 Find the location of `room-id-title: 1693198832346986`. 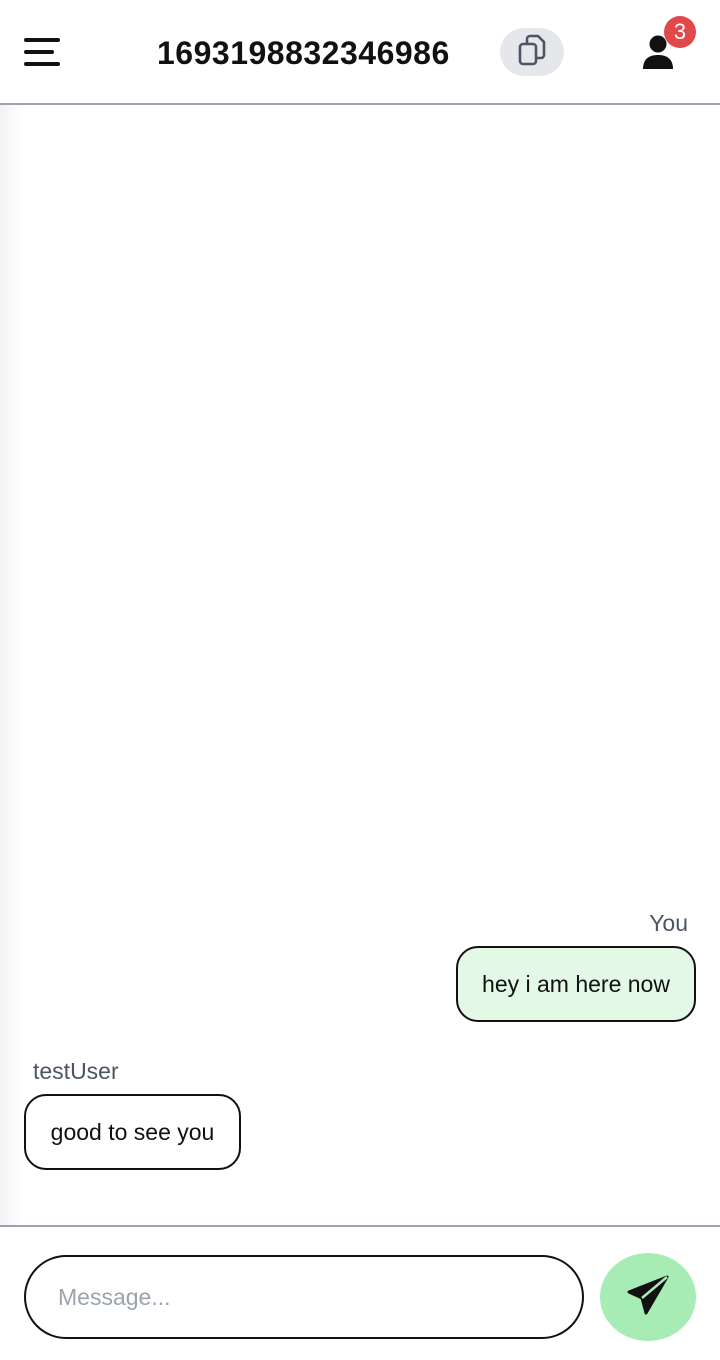

room-id-title: 1693198832346986 is located at coordinates (303, 53).